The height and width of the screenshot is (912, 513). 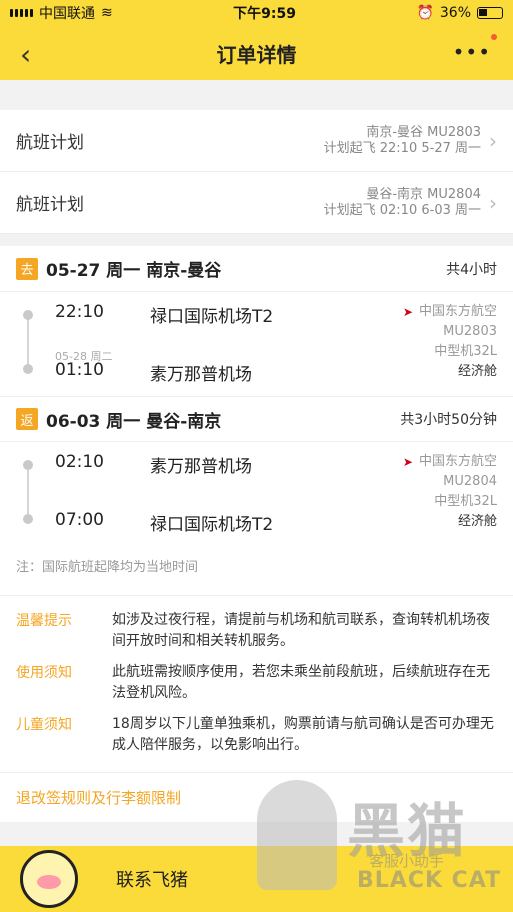 I want to click on flight-plan-row-2: 航班计划 曼谷-南京 MU2804 计划起飞 02:10 6-03 周一 ›, so click(x=256, y=203).